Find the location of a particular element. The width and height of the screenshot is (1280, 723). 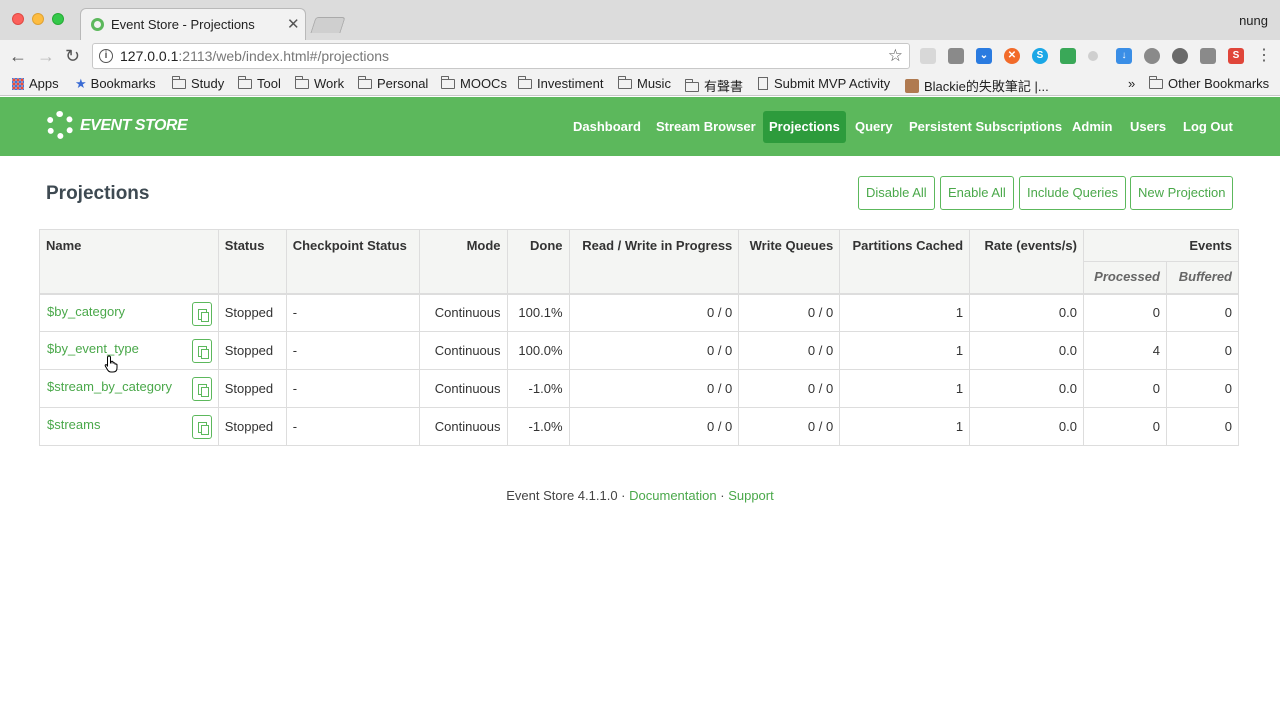

grey-dot-extension-icon is located at coordinates (1093, 56).